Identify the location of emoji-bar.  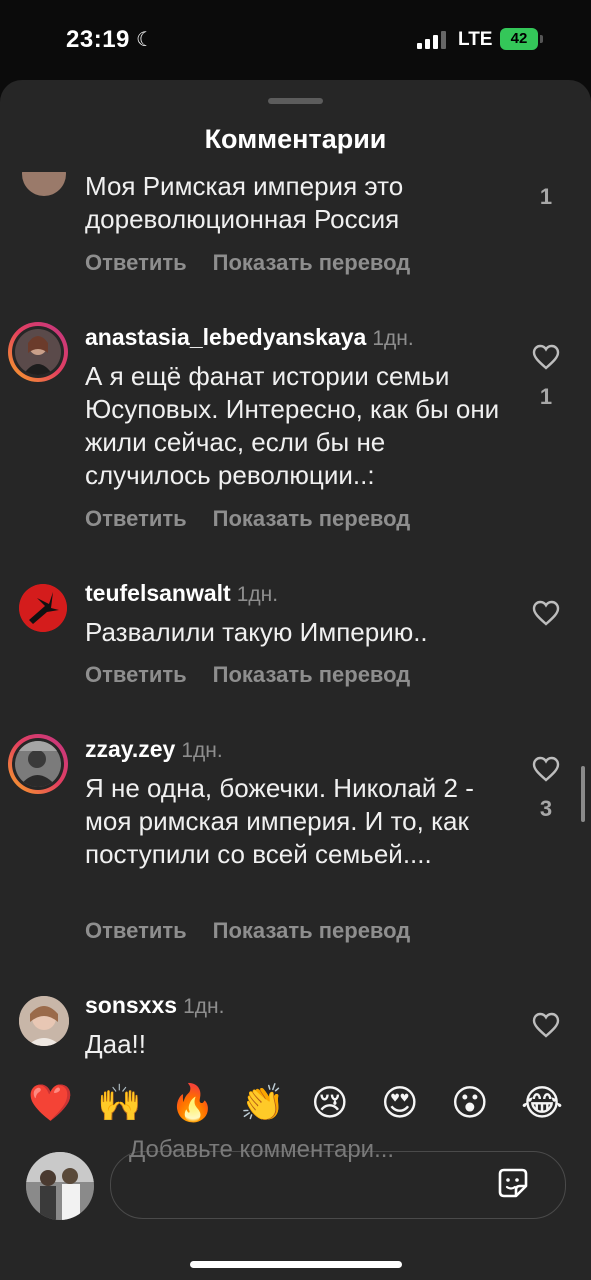
(295, 1090).